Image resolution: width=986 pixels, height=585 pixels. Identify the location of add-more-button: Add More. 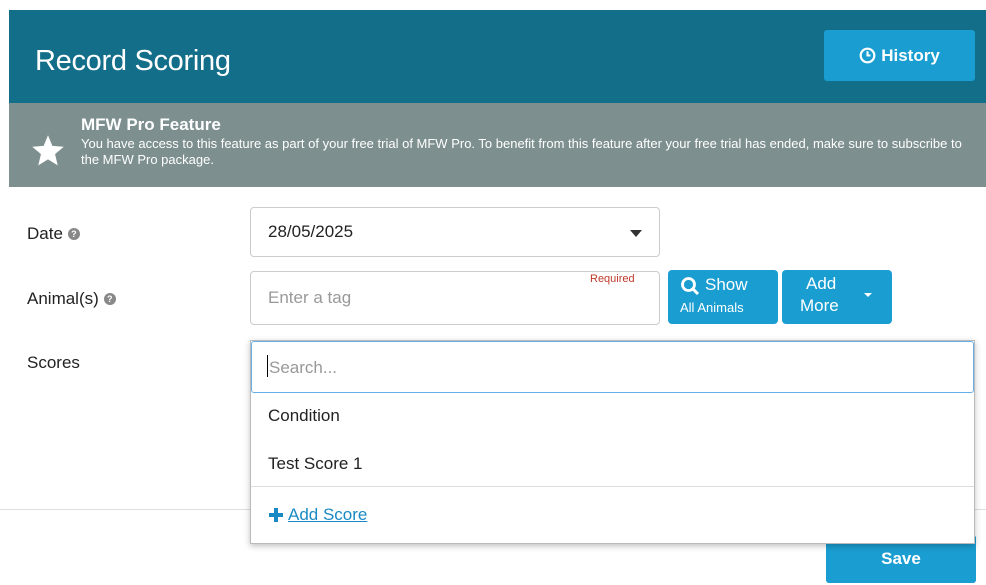
(837, 297).